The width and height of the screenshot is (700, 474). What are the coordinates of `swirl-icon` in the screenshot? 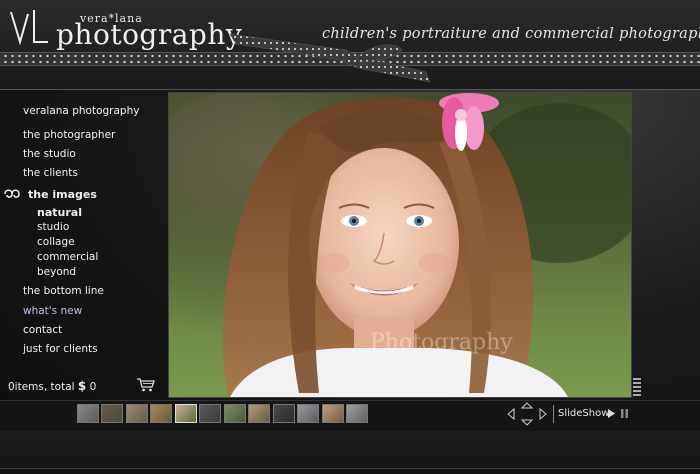 It's located at (12, 193).